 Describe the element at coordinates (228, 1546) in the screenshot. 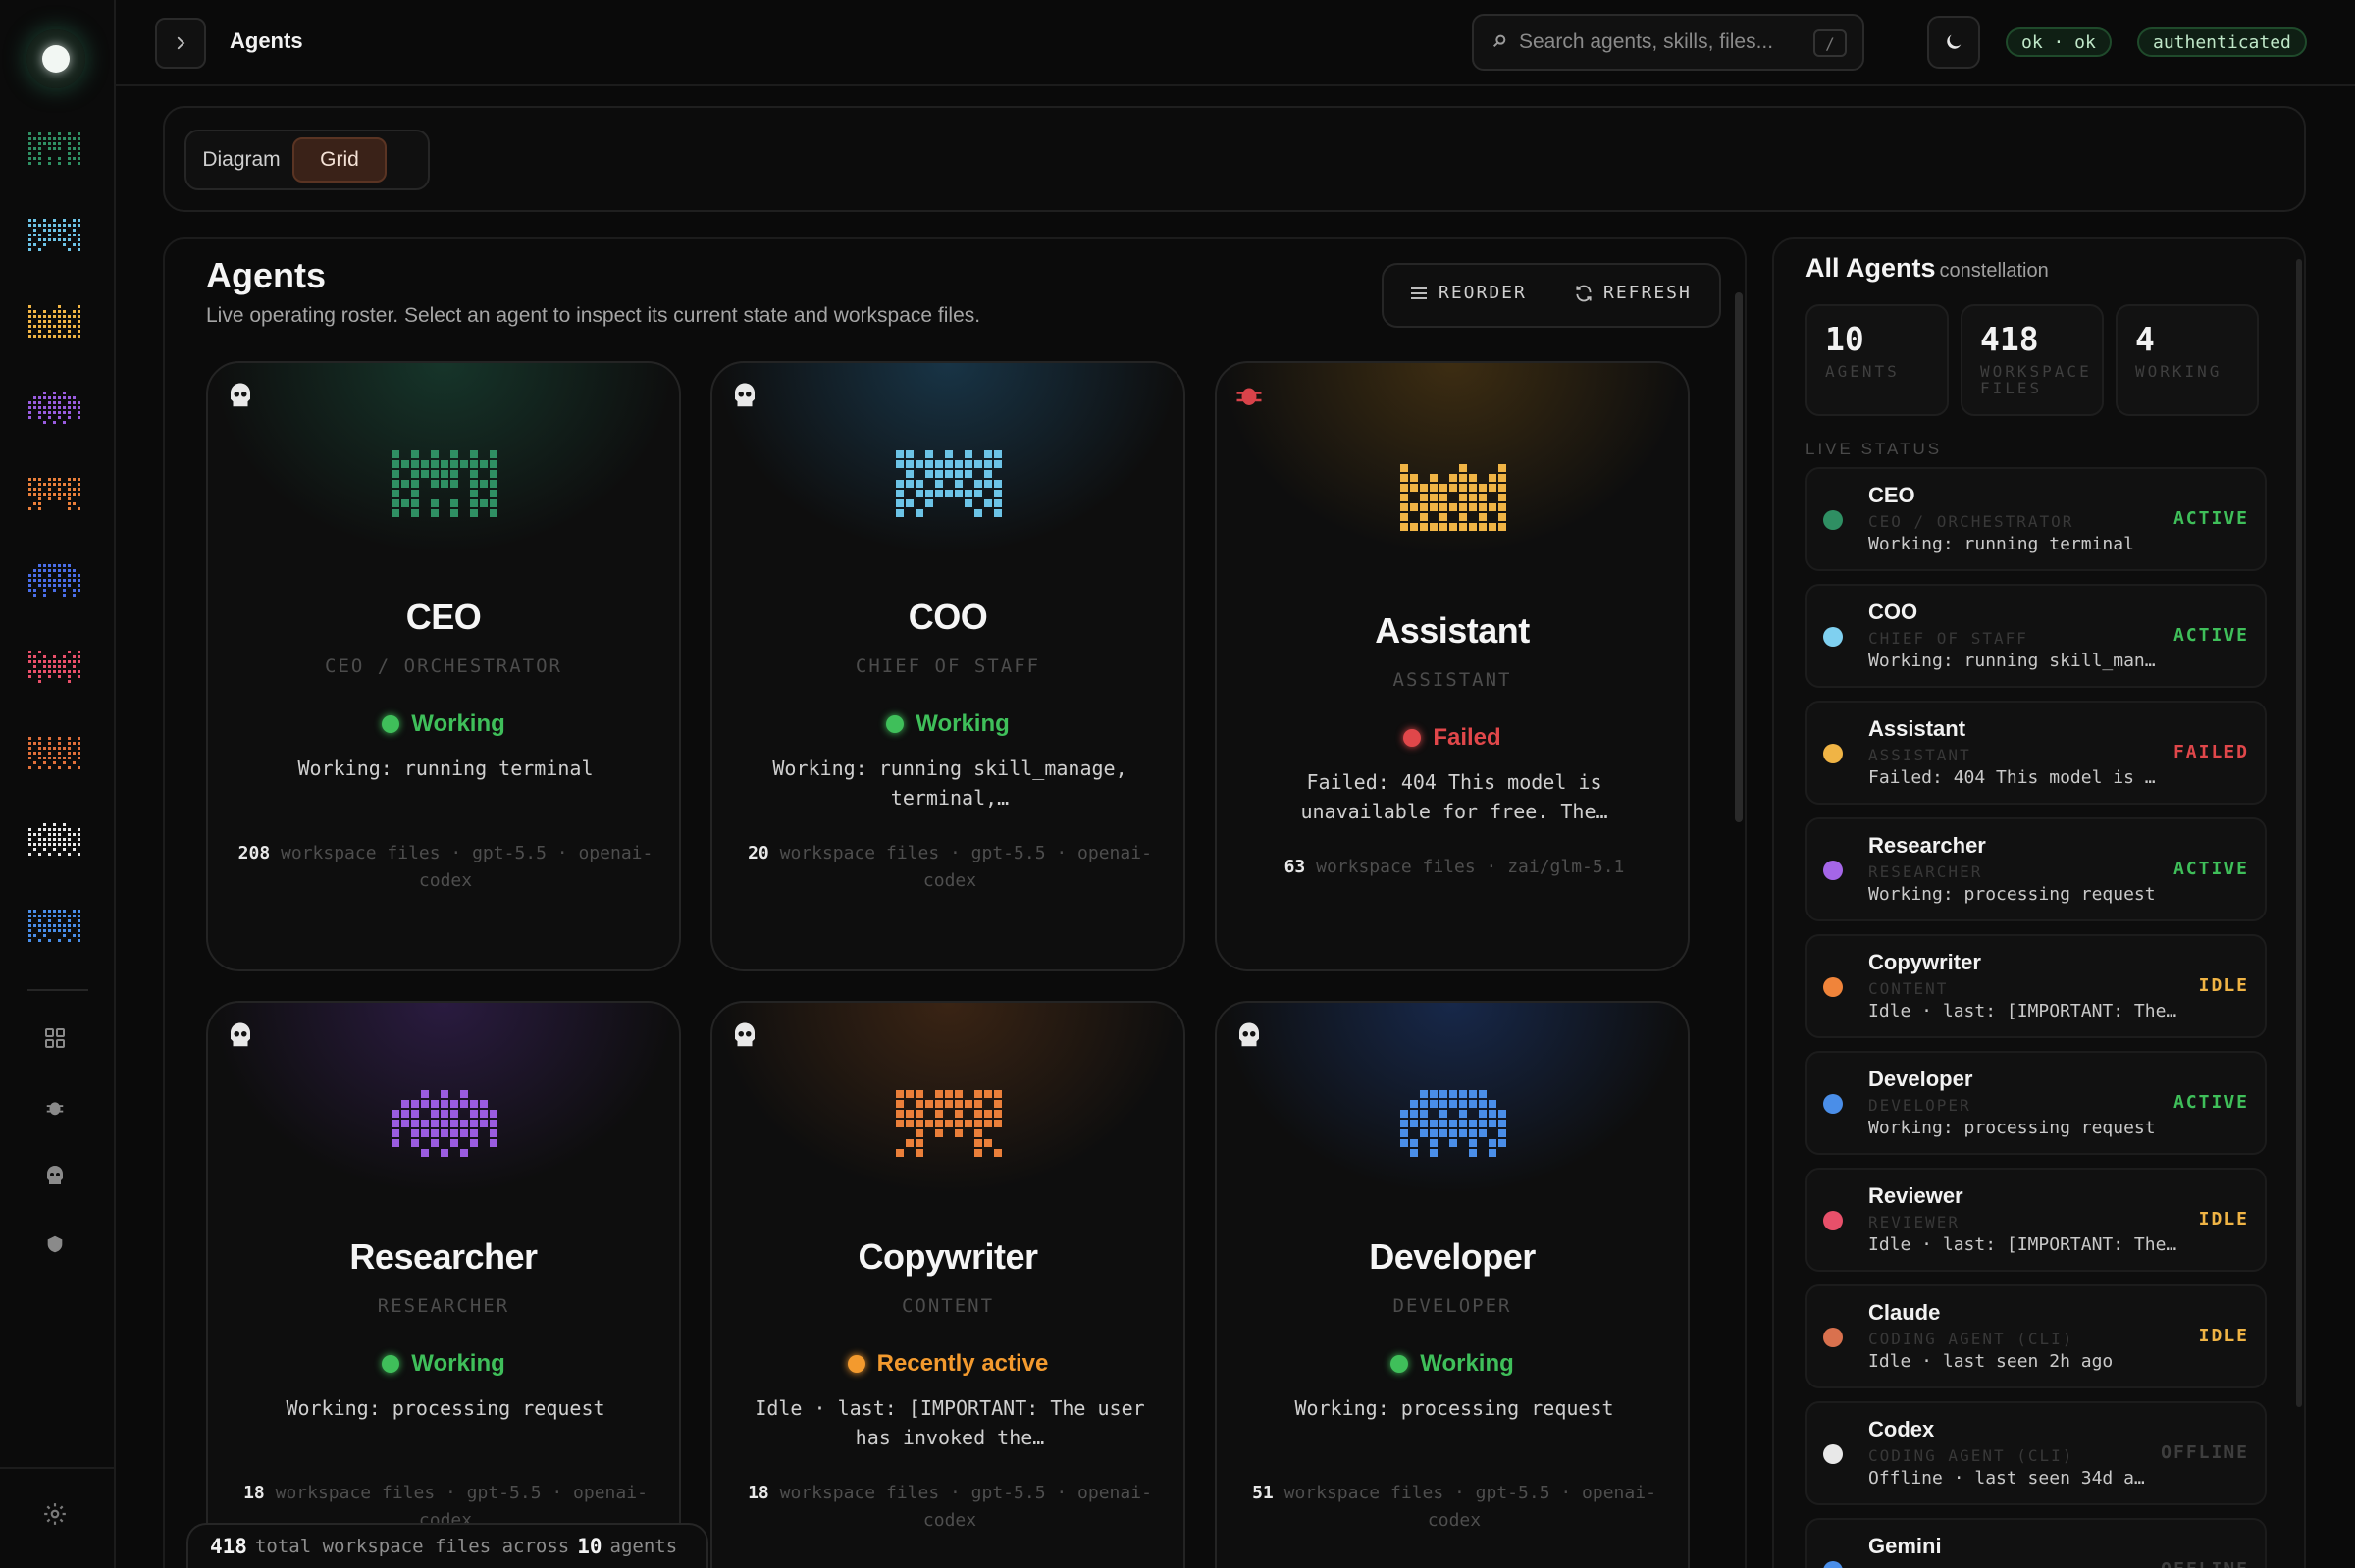

I see `total-files: 418` at that location.